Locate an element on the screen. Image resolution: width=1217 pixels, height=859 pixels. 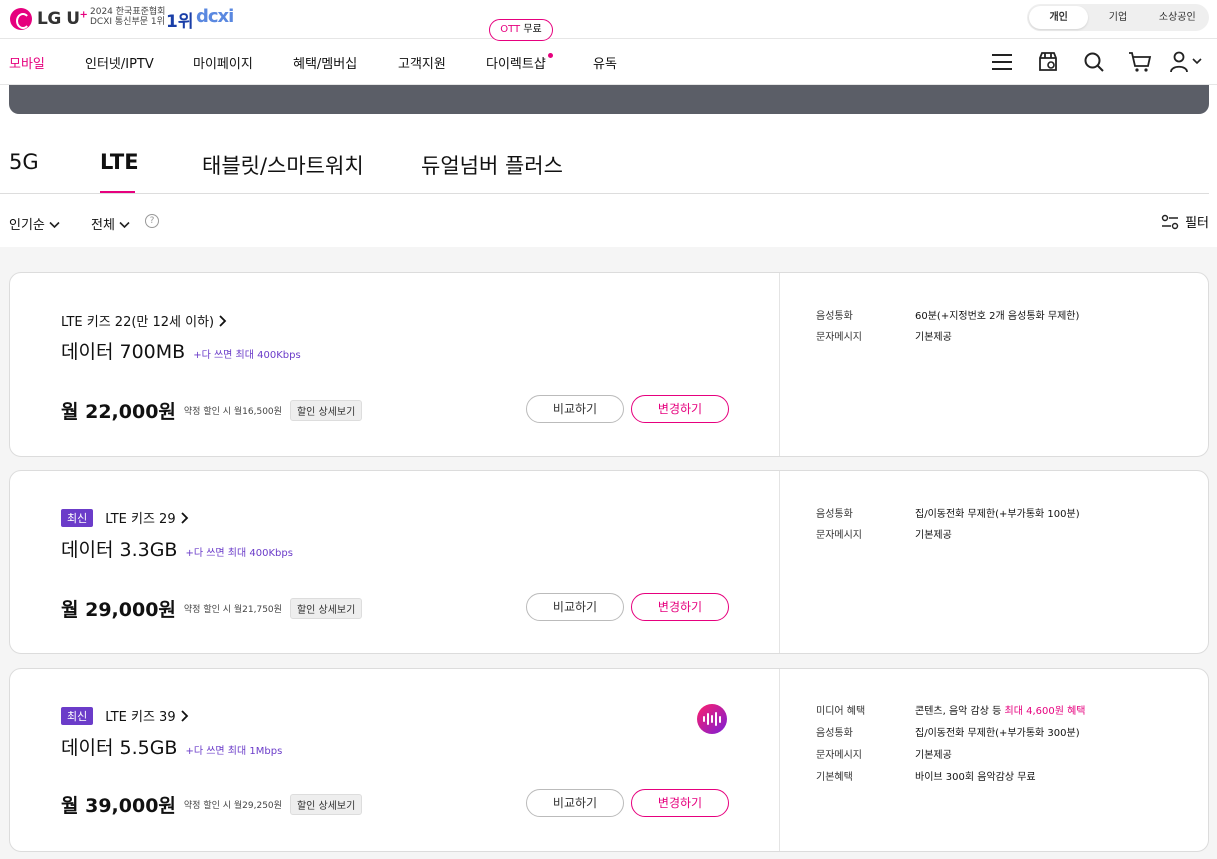
lgu-logo: LG U+ is located at coordinates (49, 19).